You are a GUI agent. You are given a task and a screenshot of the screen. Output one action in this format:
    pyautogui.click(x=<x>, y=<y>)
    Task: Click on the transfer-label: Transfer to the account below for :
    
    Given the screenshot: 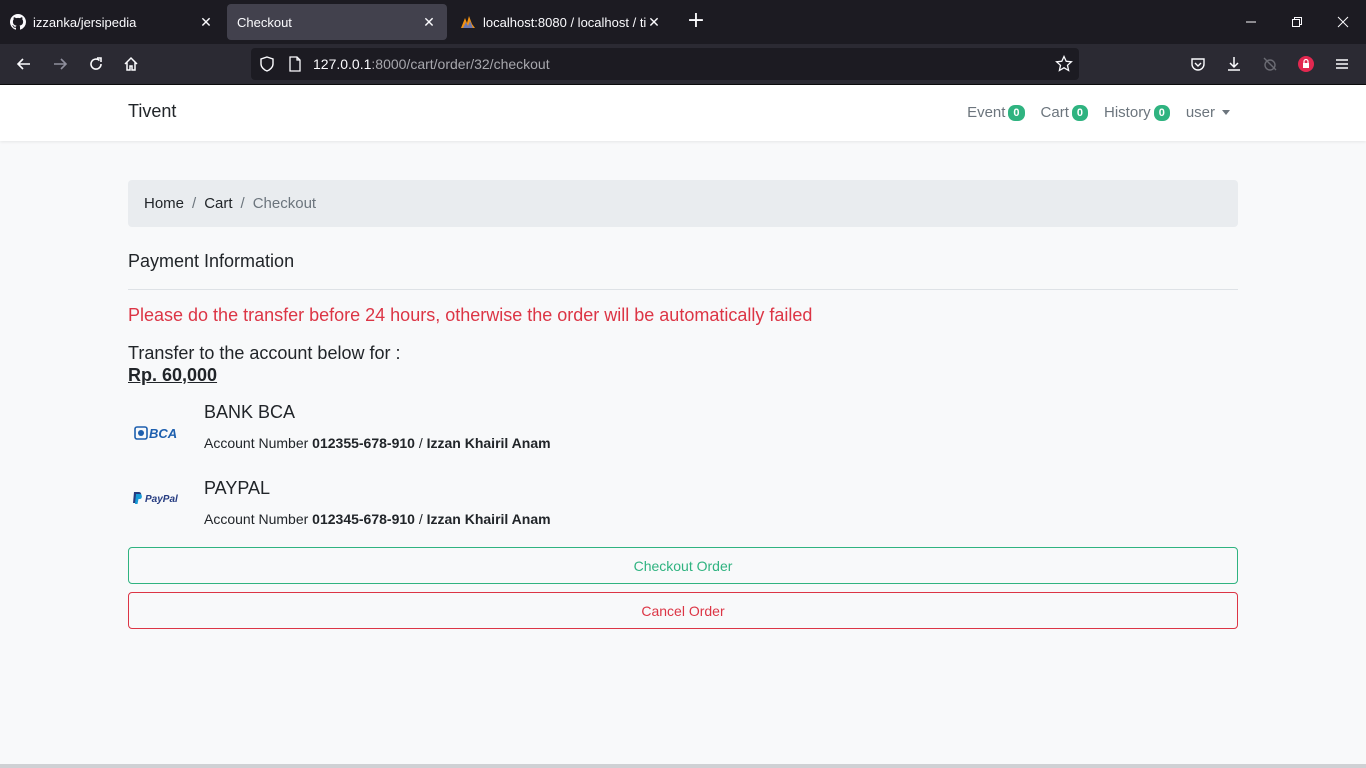 What is the action you would take?
    pyautogui.click(x=264, y=353)
    